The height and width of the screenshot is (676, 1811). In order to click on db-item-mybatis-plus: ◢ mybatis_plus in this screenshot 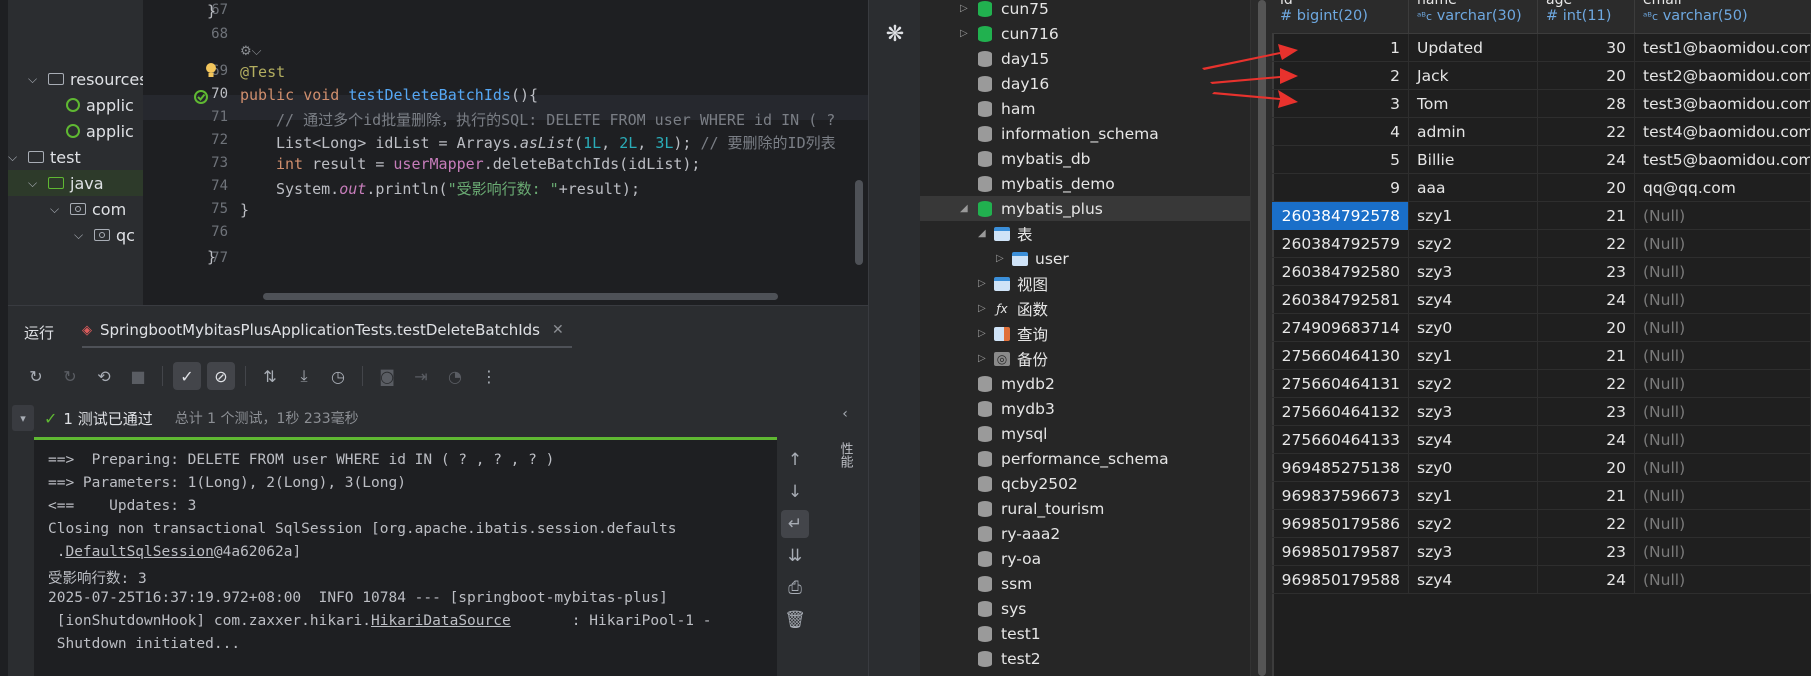, I will do `click(1085, 208)`.